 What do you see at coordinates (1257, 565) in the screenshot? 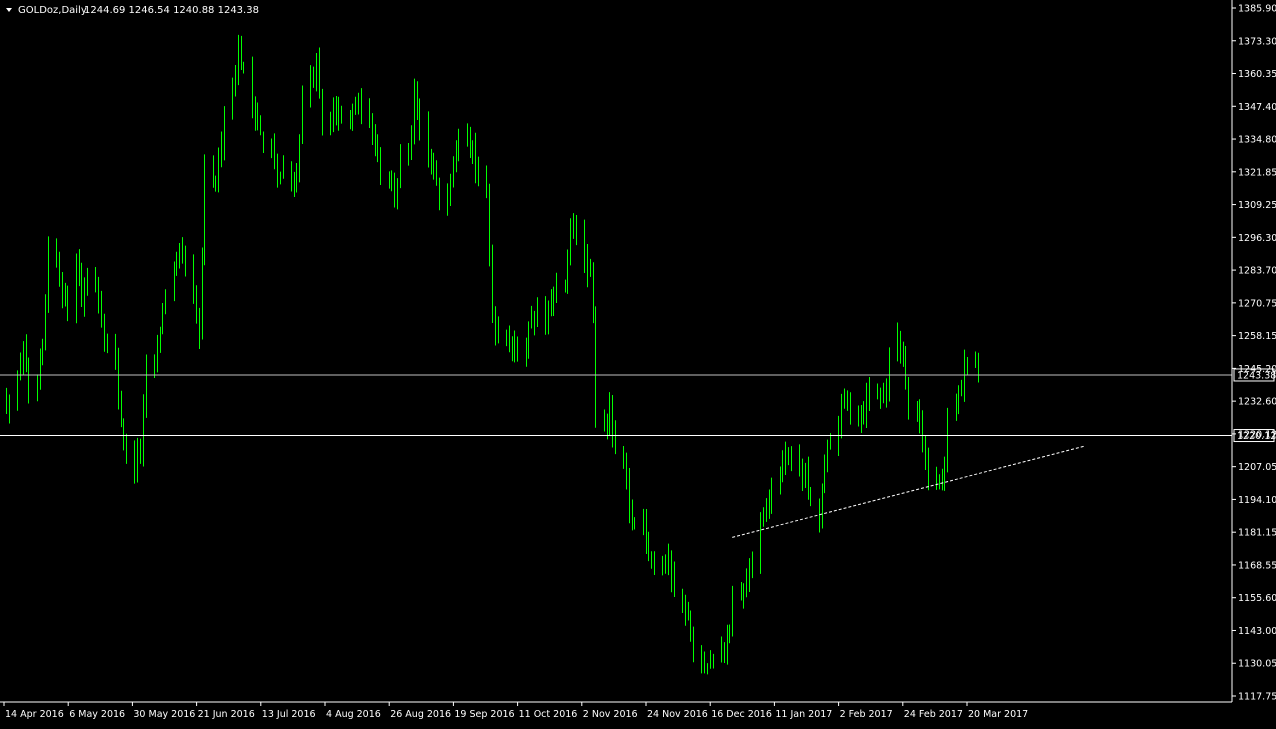
I see `price-tick-label: 1168.55` at bounding box center [1257, 565].